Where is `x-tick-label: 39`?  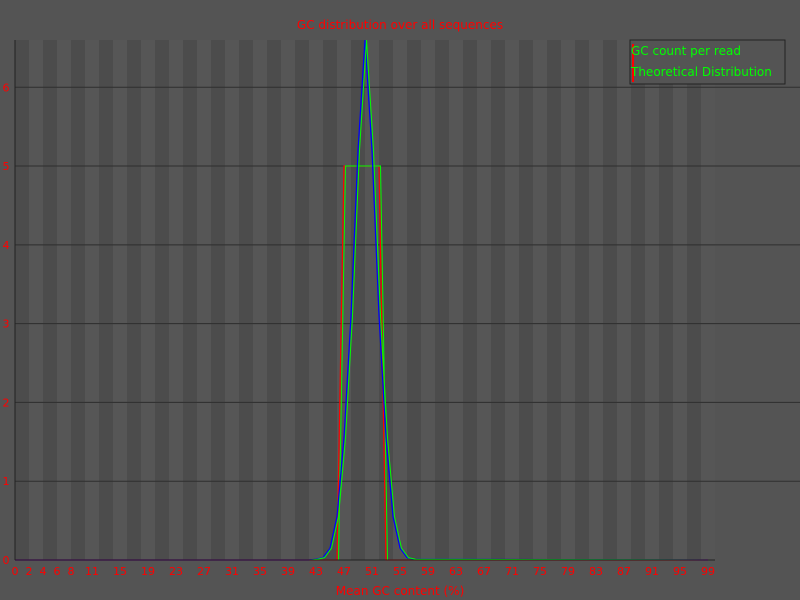 x-tick-label: 39 is located at coordinates (288, 571).